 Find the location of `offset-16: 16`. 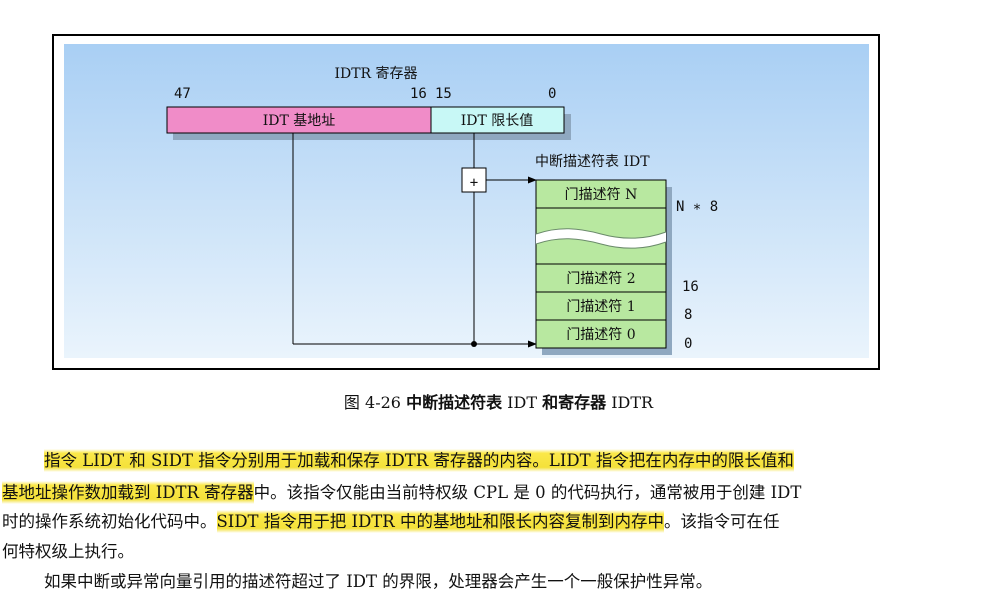

offset-16: 16 is located at coordinates (690, 287).